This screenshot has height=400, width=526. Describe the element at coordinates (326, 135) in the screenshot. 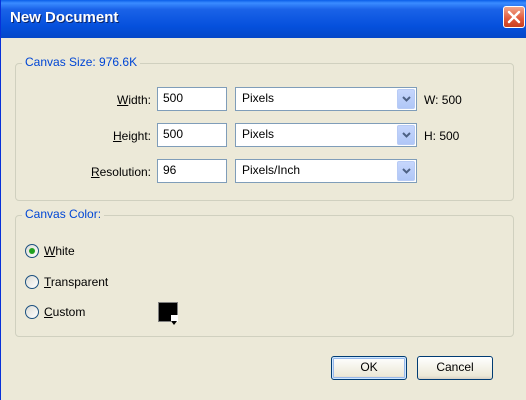

I see `height-unit-select: Pixels` at that location.